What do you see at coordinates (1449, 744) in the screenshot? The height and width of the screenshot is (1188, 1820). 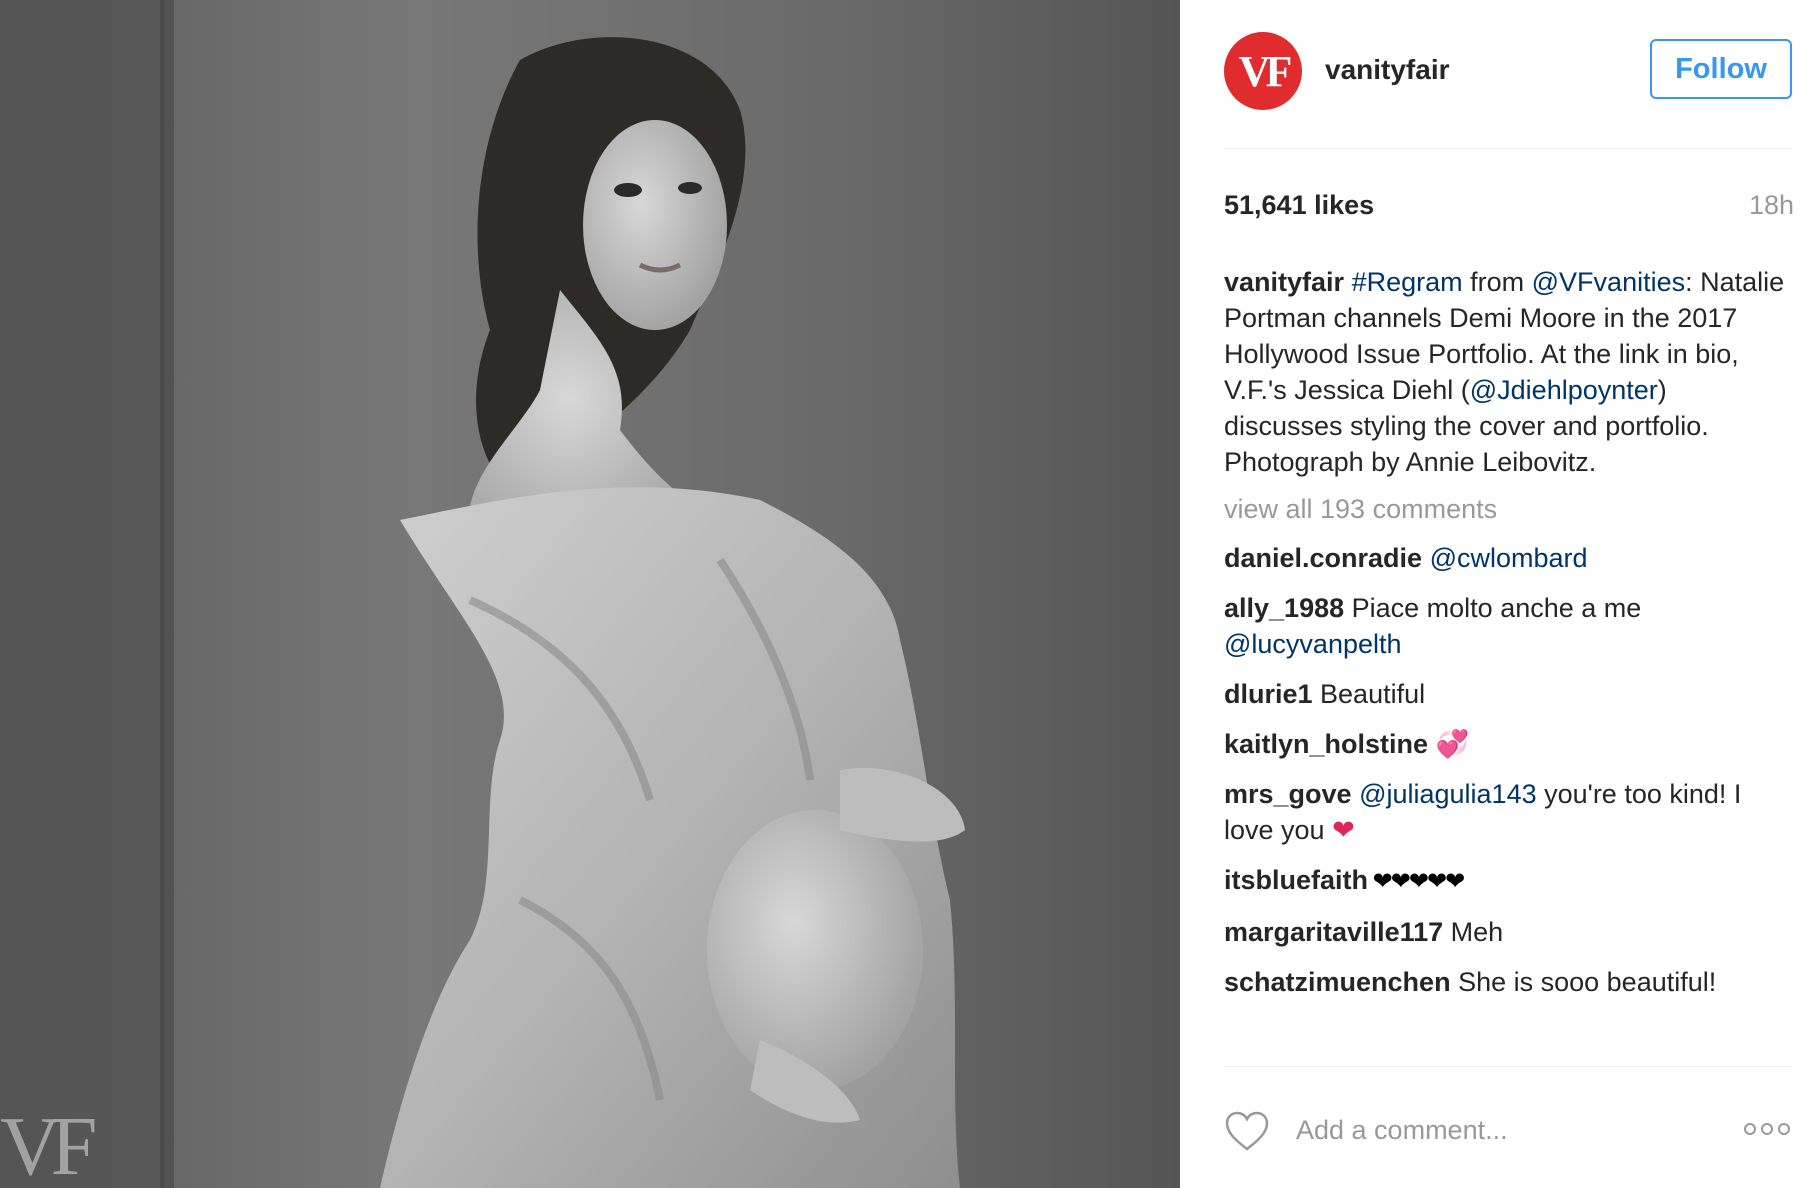 I see `sparkling-hearts-icon: 💞` at bounding box center [1449, 744].